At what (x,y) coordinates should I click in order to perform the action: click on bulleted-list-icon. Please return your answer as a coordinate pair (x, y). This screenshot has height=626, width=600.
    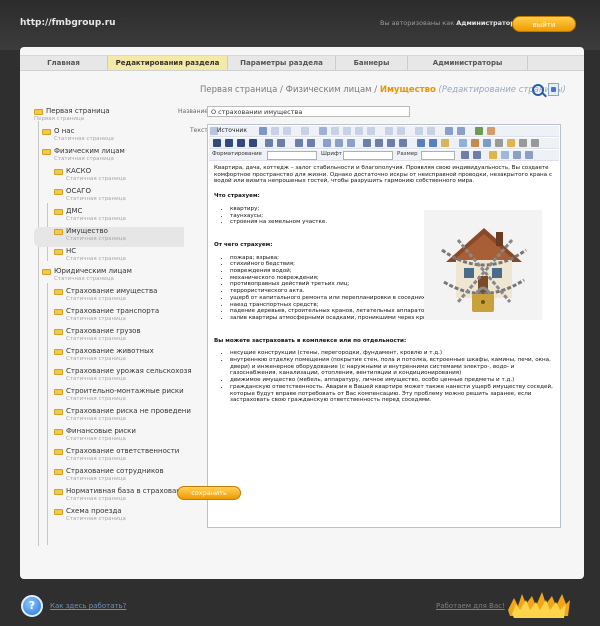
    Looking at the image, I should click on (311, 143).